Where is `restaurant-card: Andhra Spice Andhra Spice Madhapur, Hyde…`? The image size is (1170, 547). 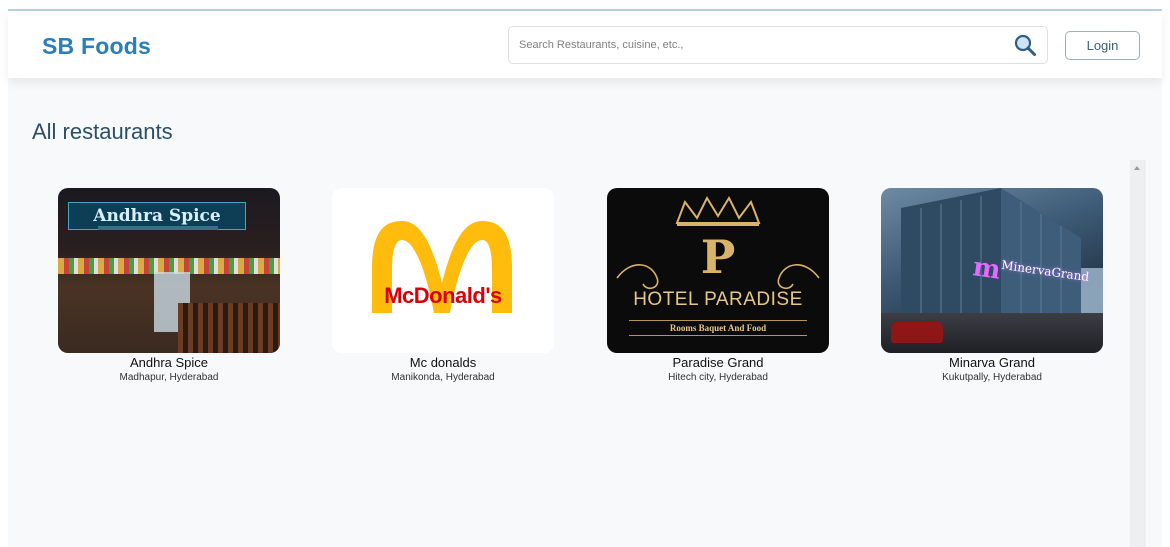
restaurant-card: Andhra Spice Andhra Spice Madhapur, Hyde… is located at coordinates (169, 285).